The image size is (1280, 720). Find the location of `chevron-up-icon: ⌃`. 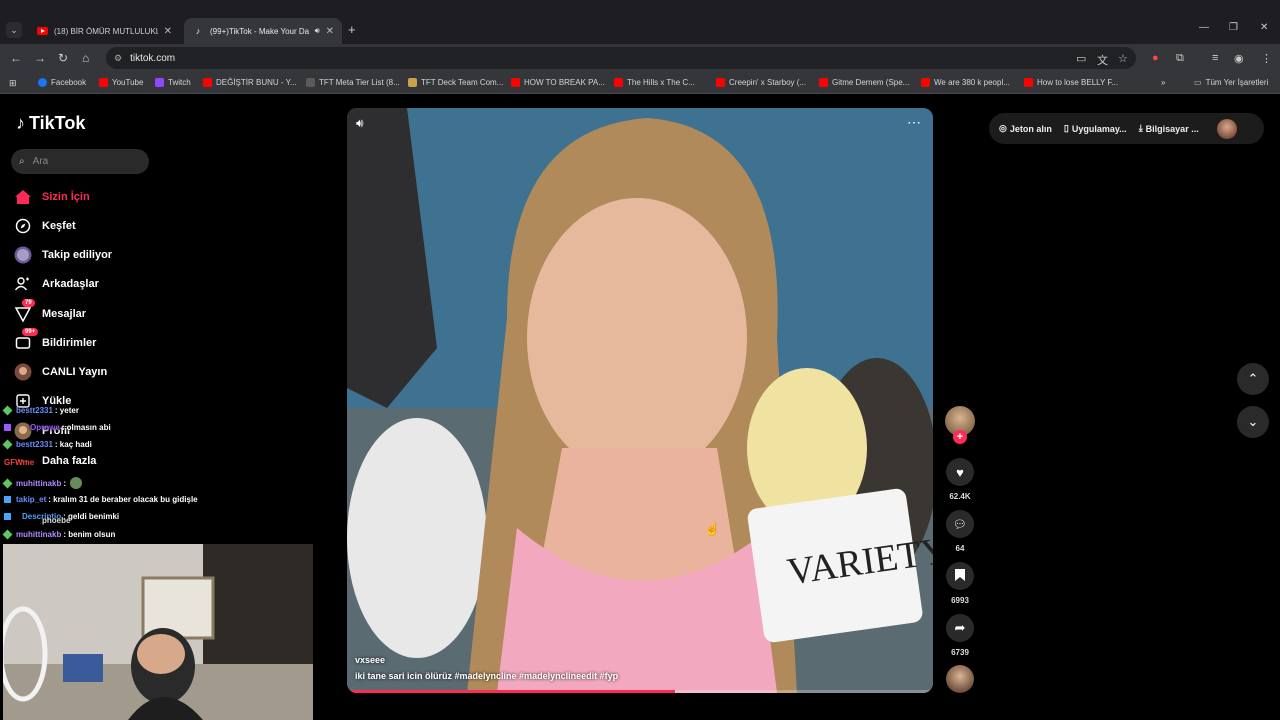

chevron-up-icon: ⌃ is located at coordinates (1253, 378).